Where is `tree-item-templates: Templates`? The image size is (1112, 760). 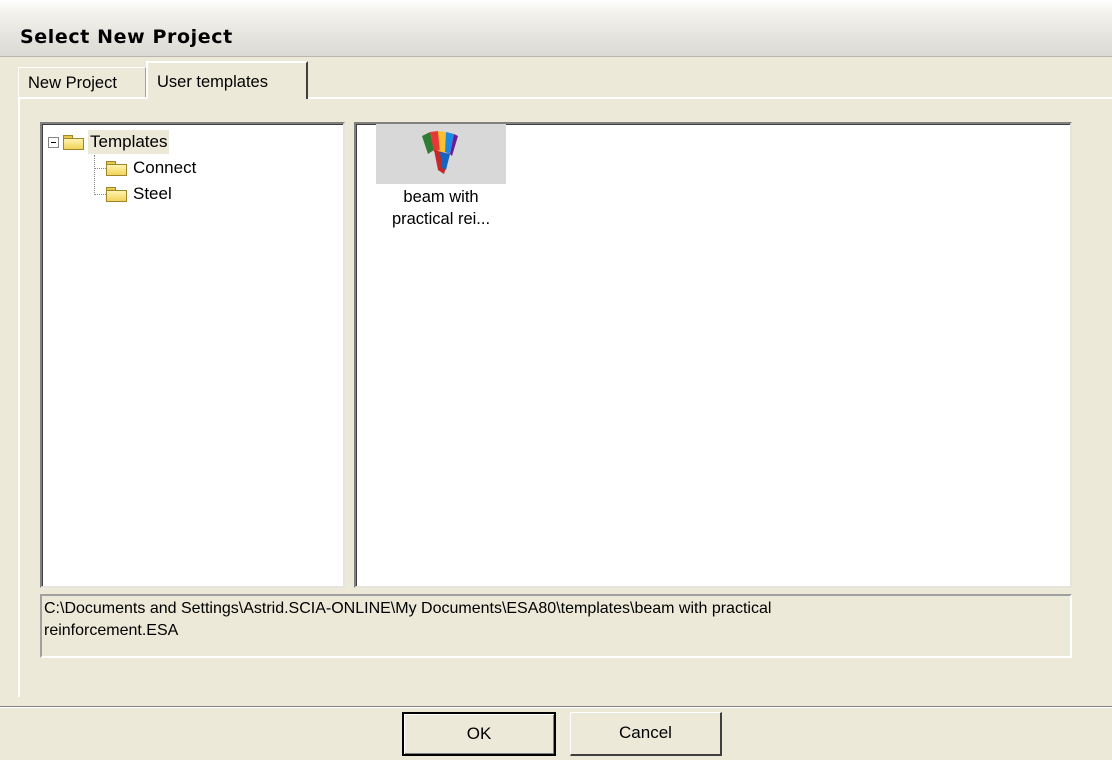
tree-item-templates: Templates is located at coordinates (109, 142).